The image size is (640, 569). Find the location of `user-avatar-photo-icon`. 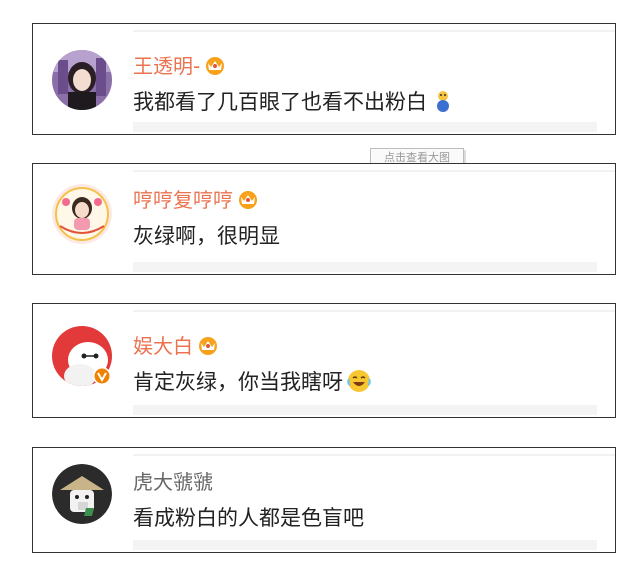

user-avatar-photo-icon is located at coordinates (82, 80).